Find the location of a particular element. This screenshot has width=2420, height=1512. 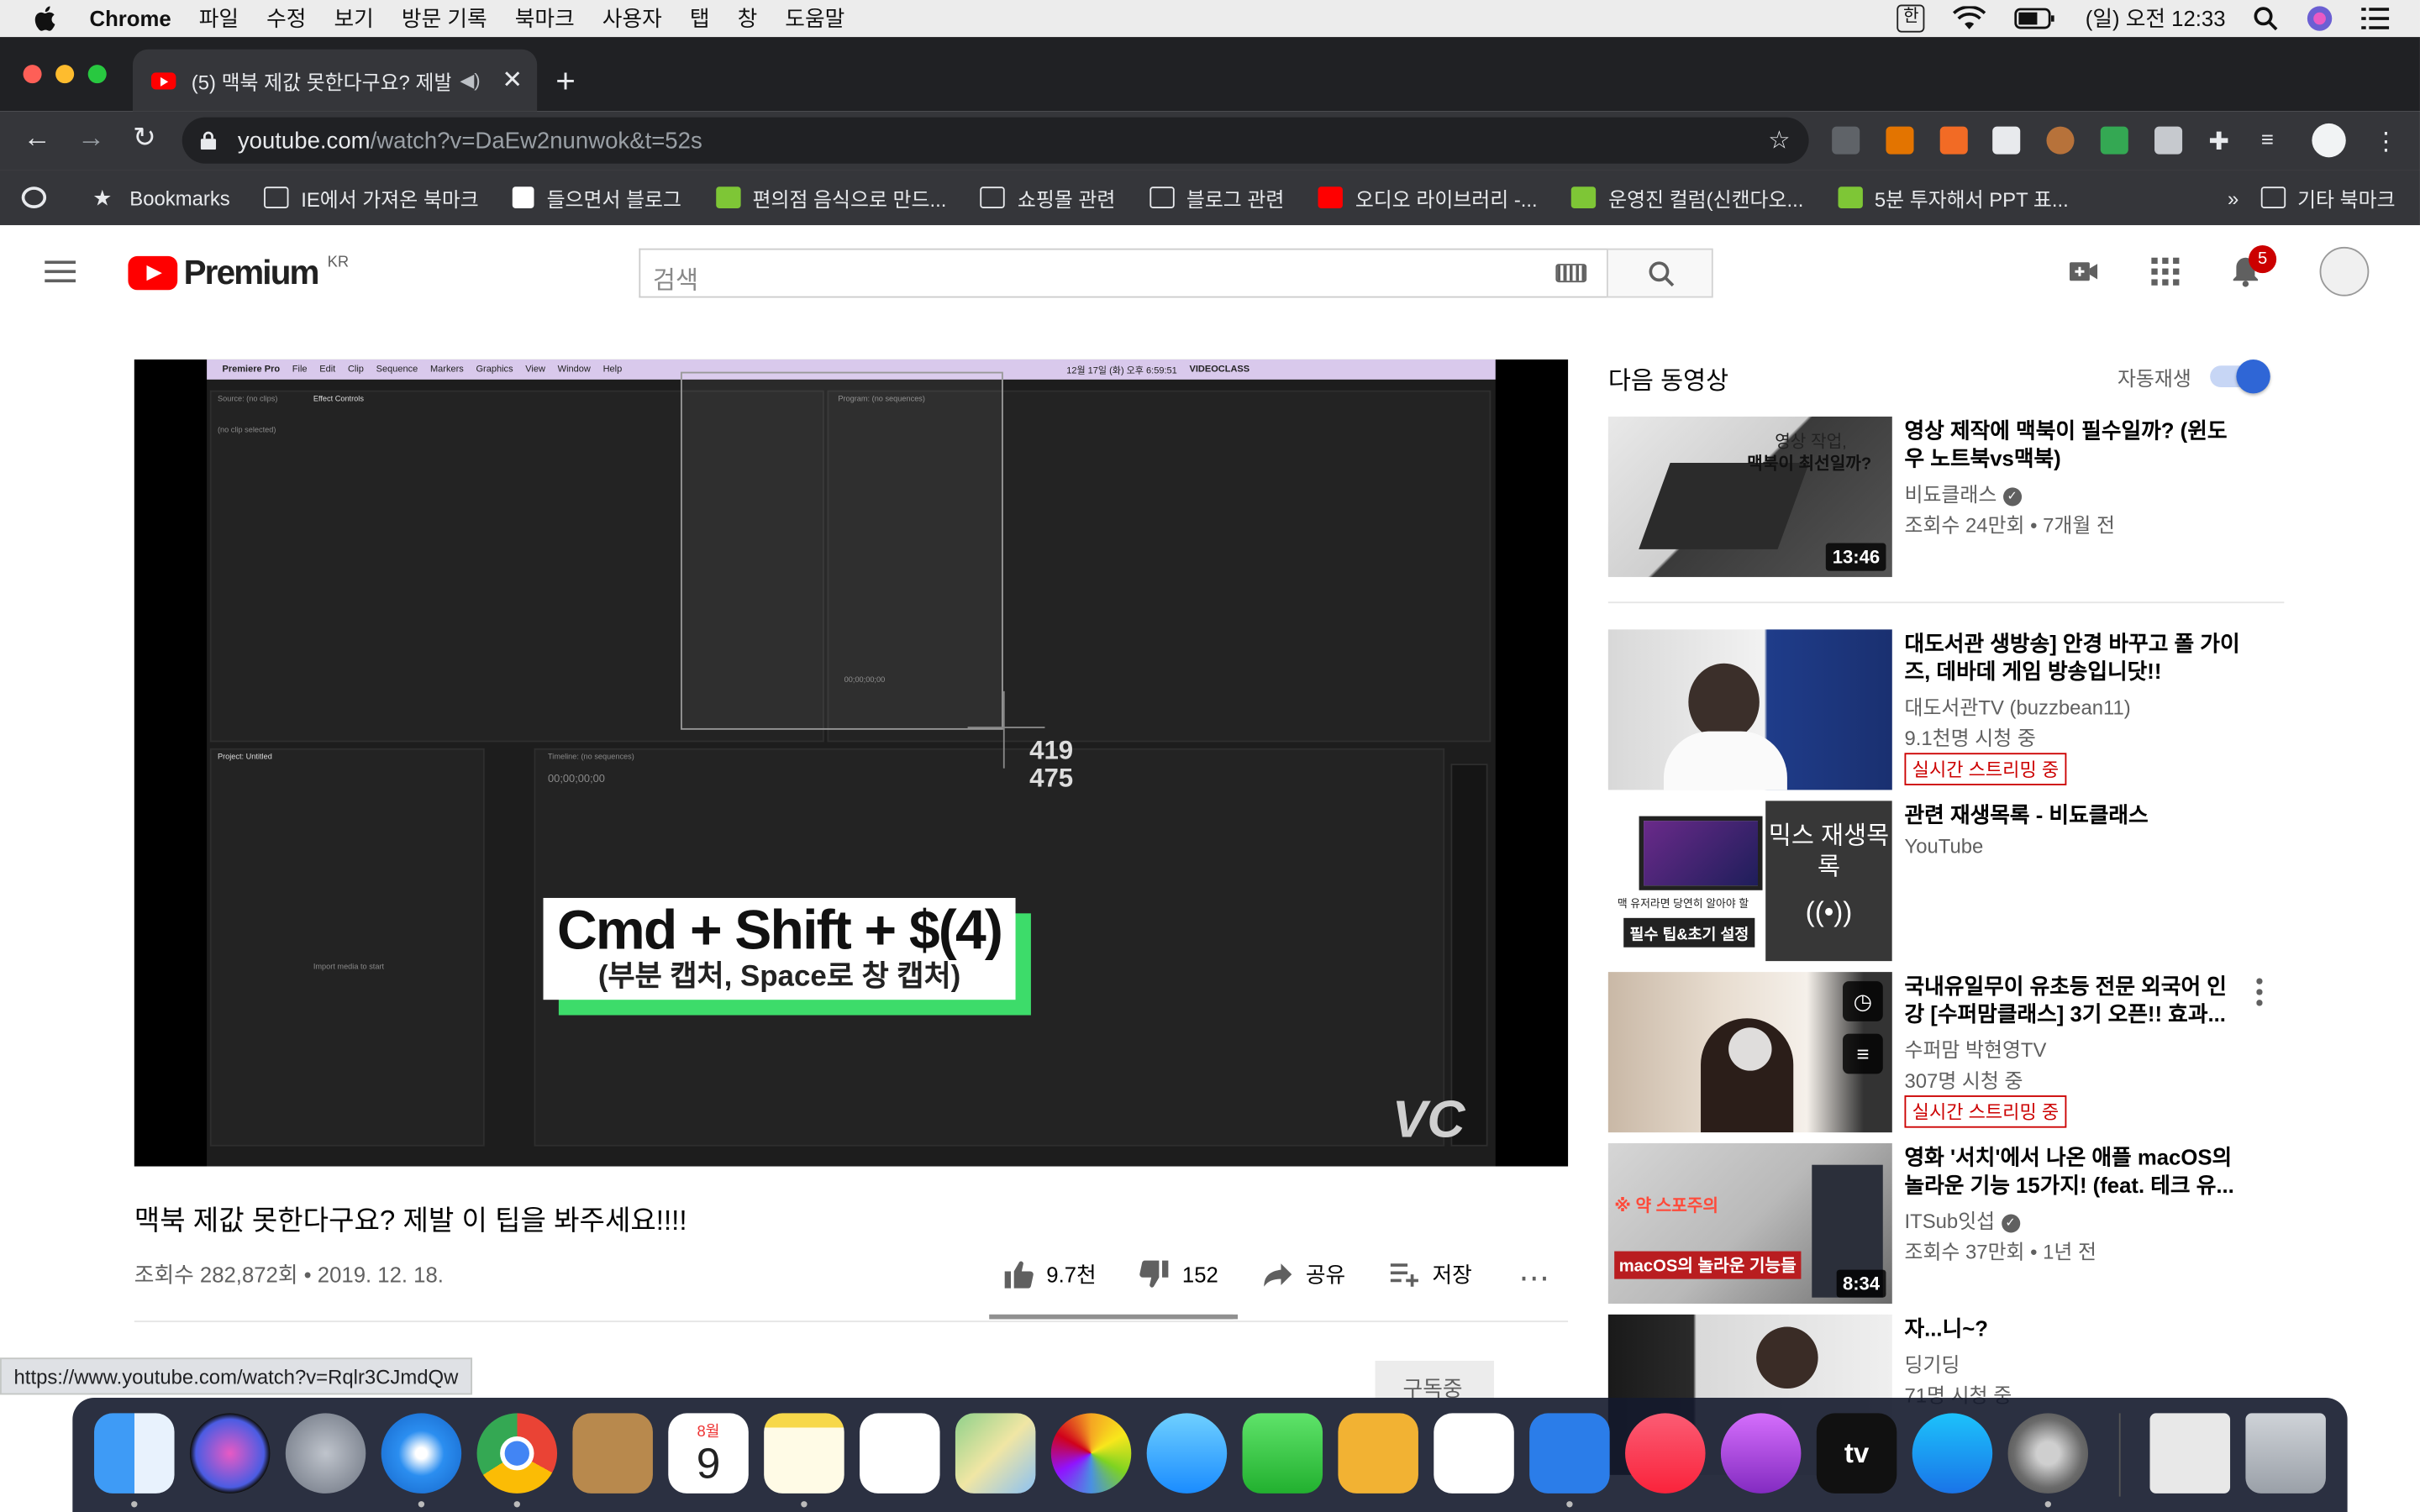

battery-icon is located at coordinates (2036, 18).